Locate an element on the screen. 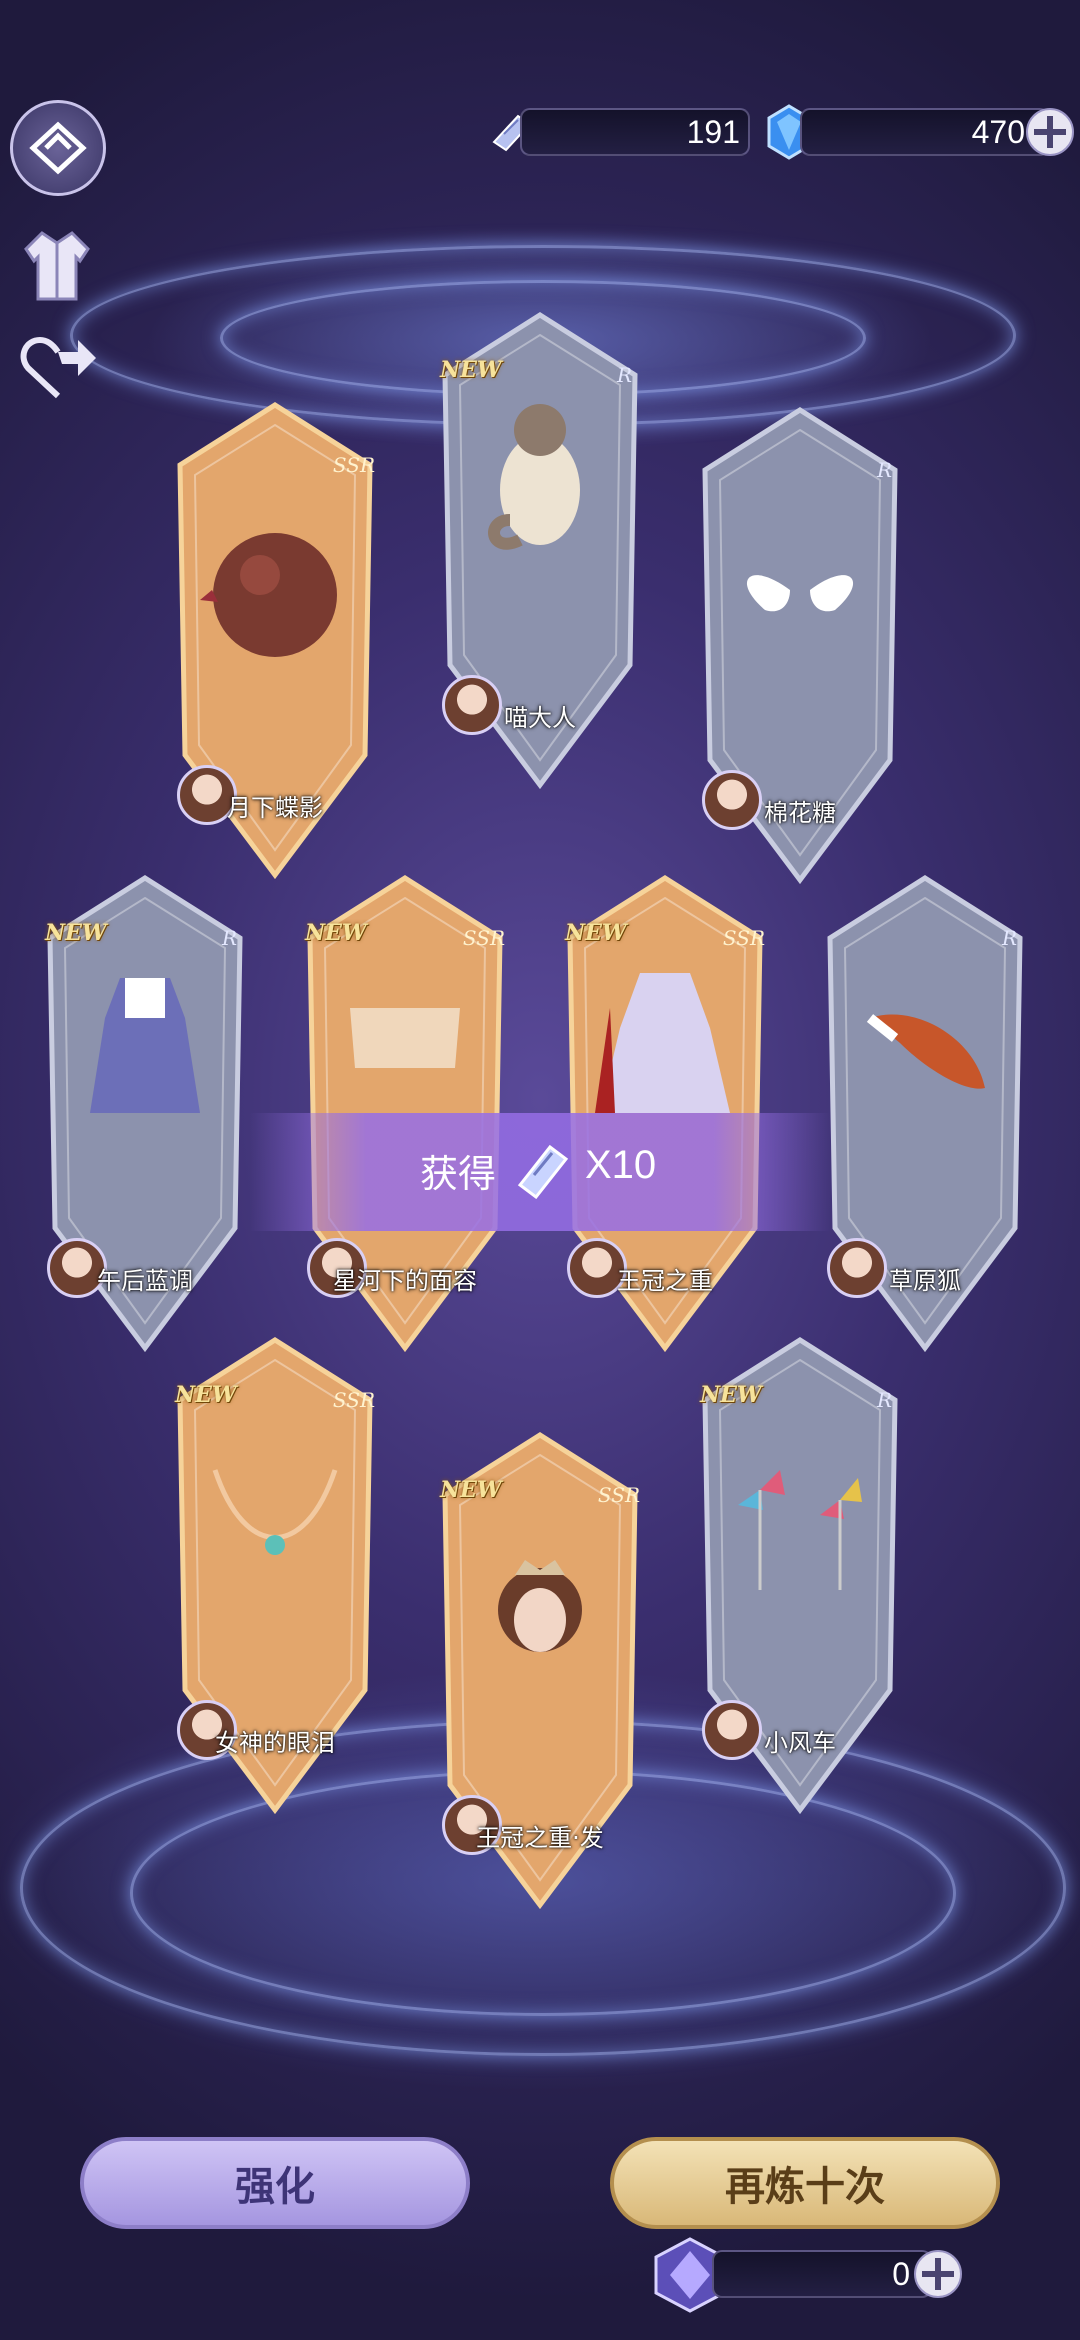 This screenshot has height=2340, width=1080. card-name: 女神的眼泪 is located at coordinates (275, 1743).